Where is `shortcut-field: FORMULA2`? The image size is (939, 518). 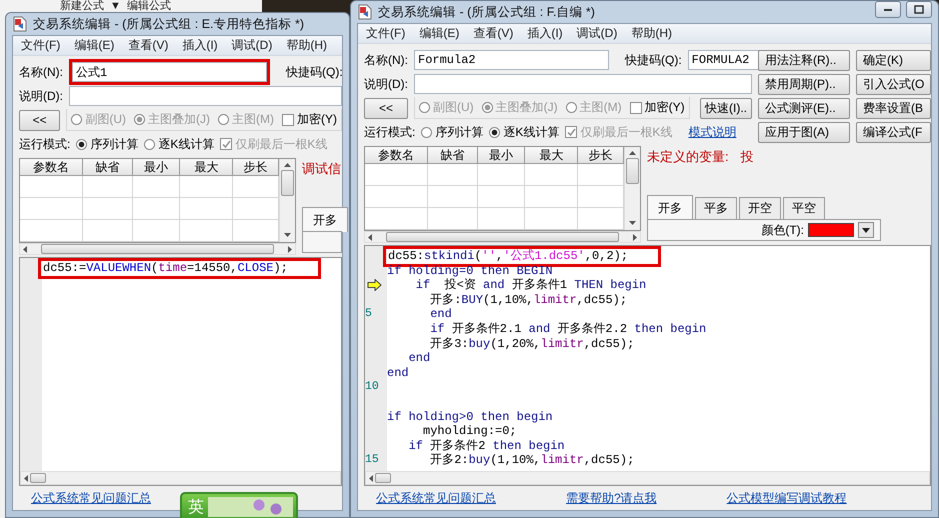
shortcut-field: FORMULA2 is located at coordinates (725, 60).